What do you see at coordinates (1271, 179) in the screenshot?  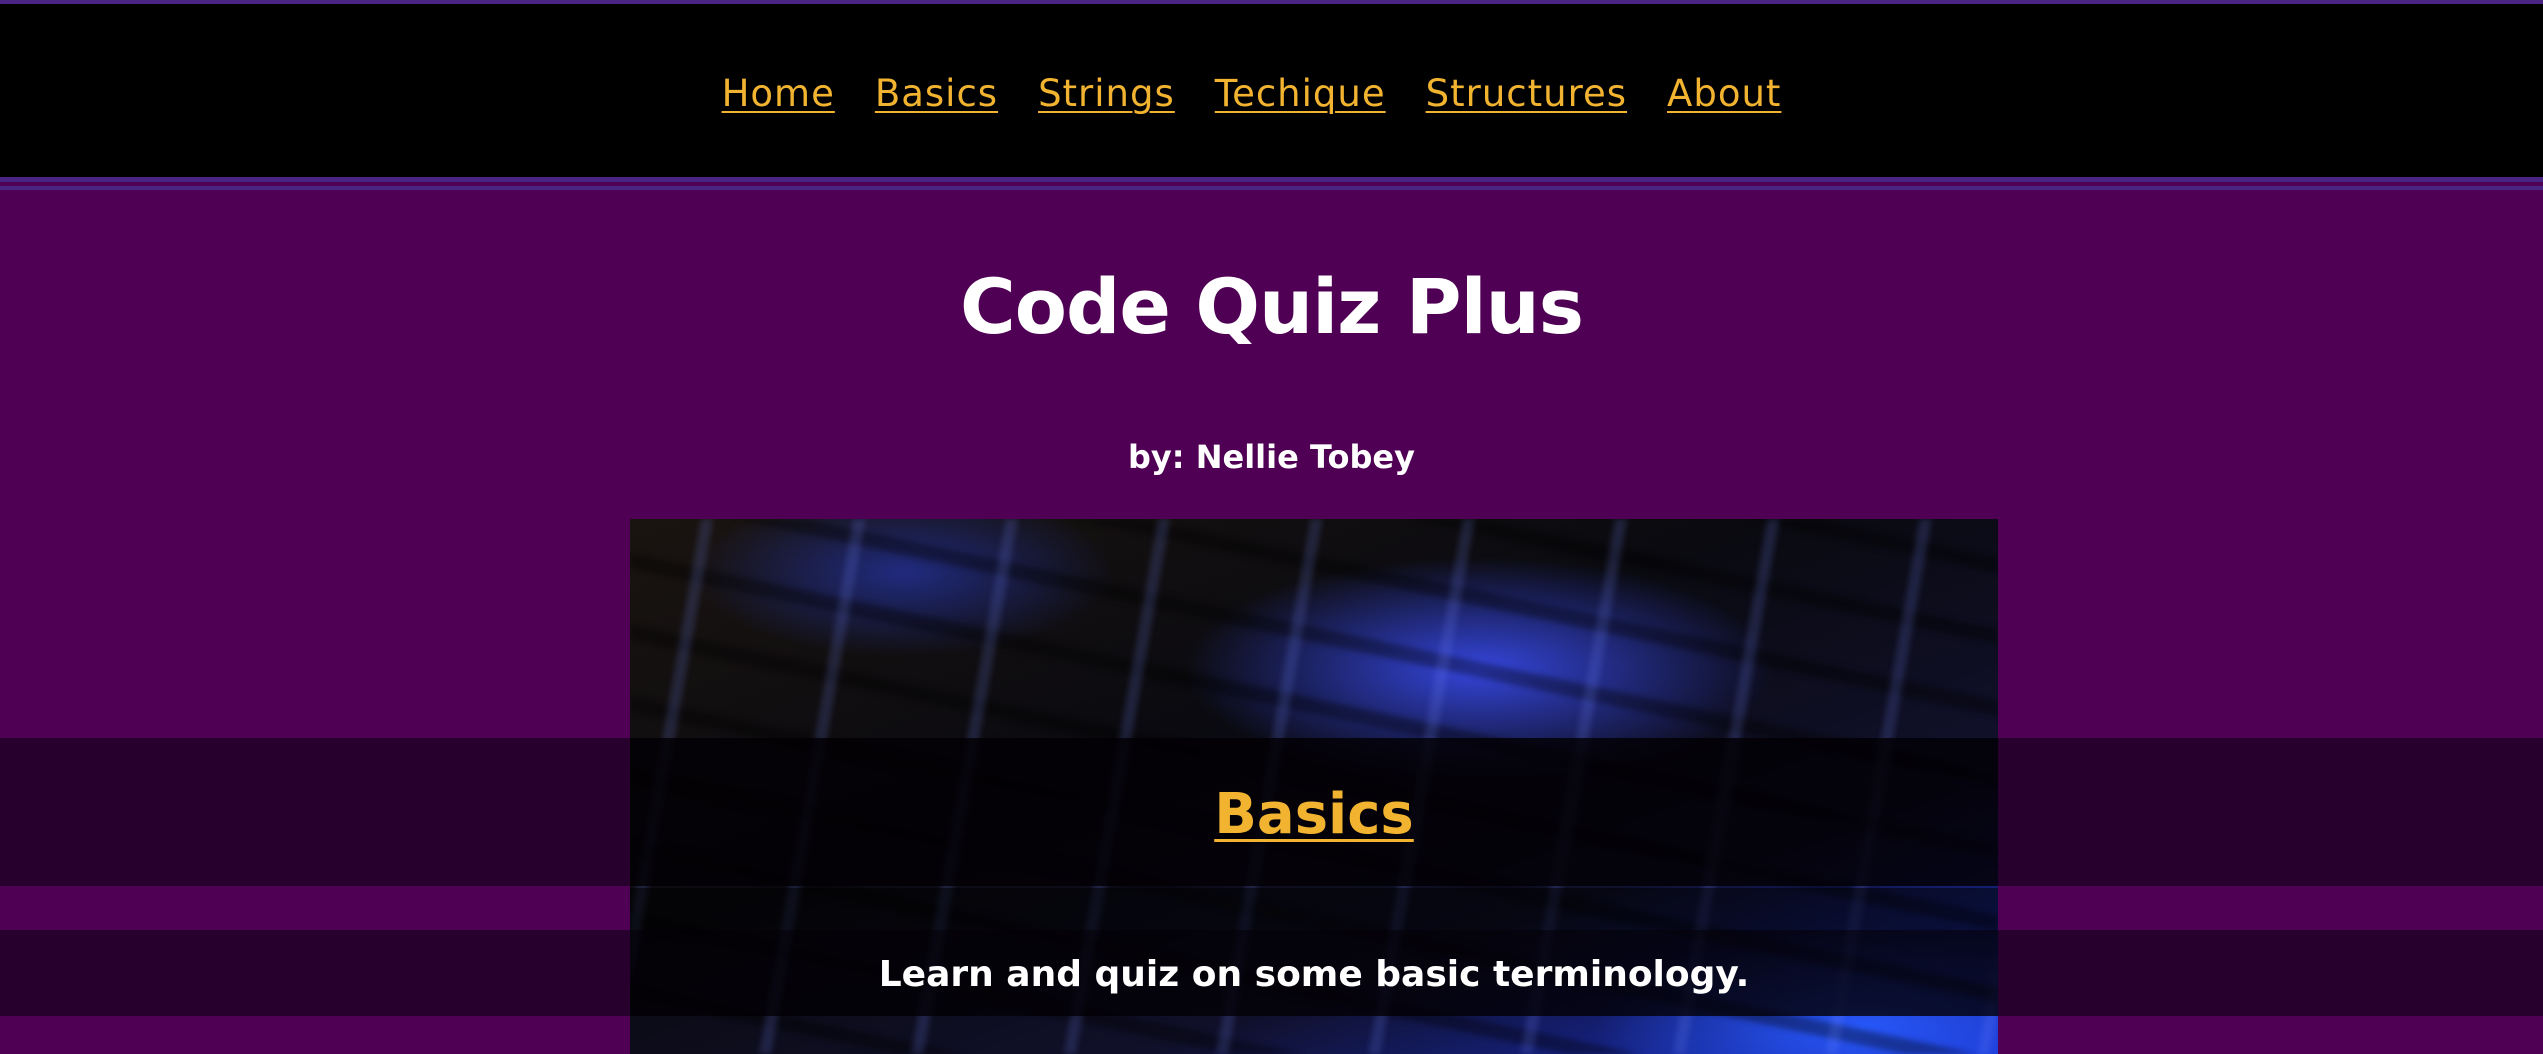 I see `nav-divider-top` at bounding box center [1271, 179].